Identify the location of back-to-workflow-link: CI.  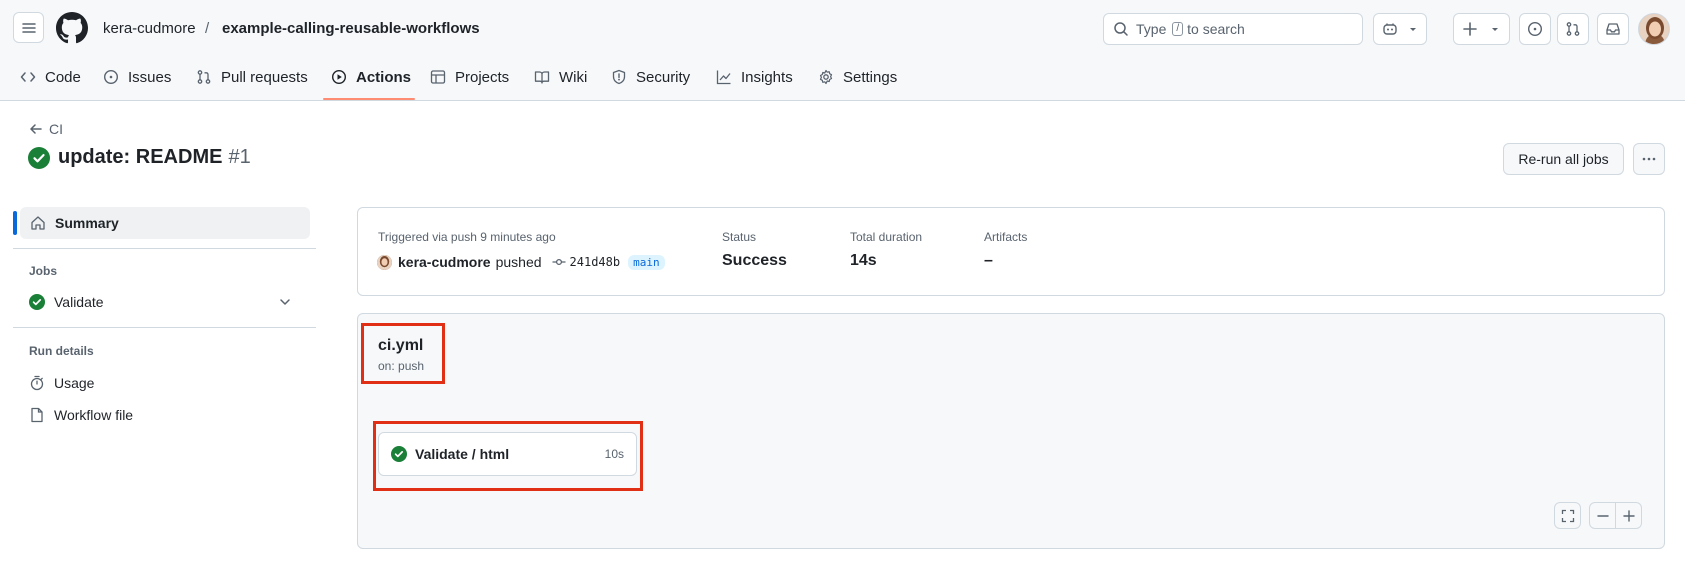
(46, 129).